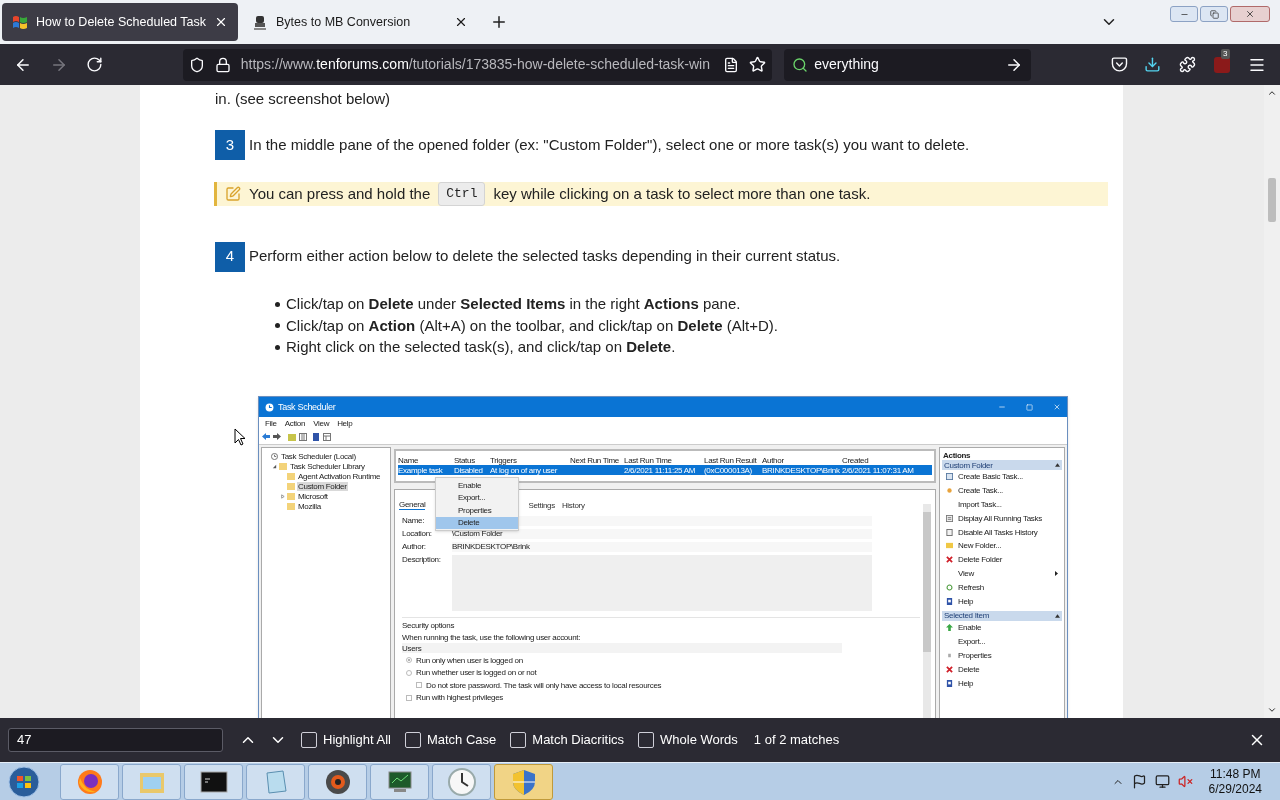  What do you see at coordinates (1272, 200) in the screenshot?
I see `scrollbar-thumb` at bounding box center [1272, 200].